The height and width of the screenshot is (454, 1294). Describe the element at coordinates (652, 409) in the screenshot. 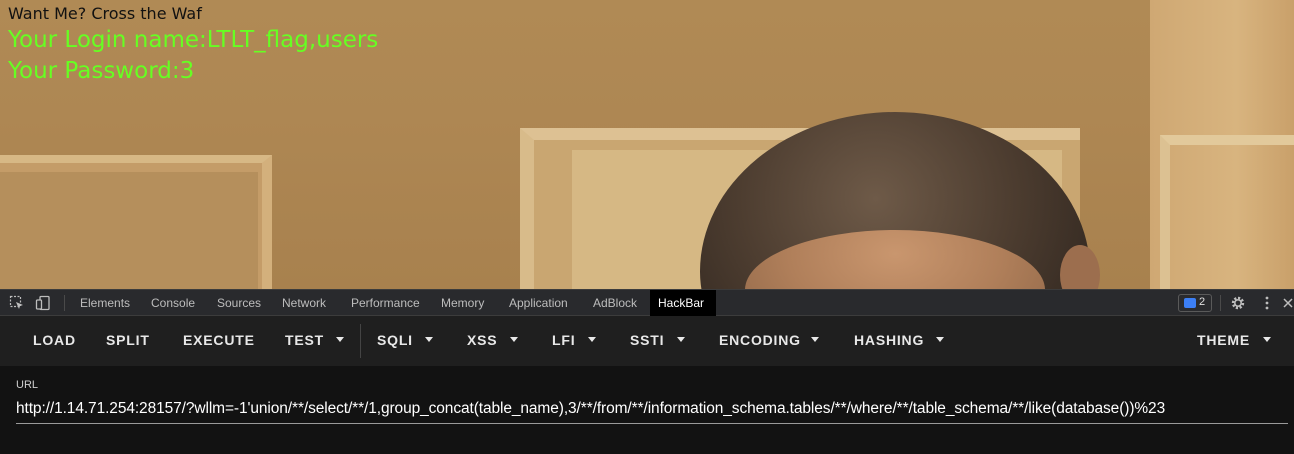

I see `url-input` at that location.